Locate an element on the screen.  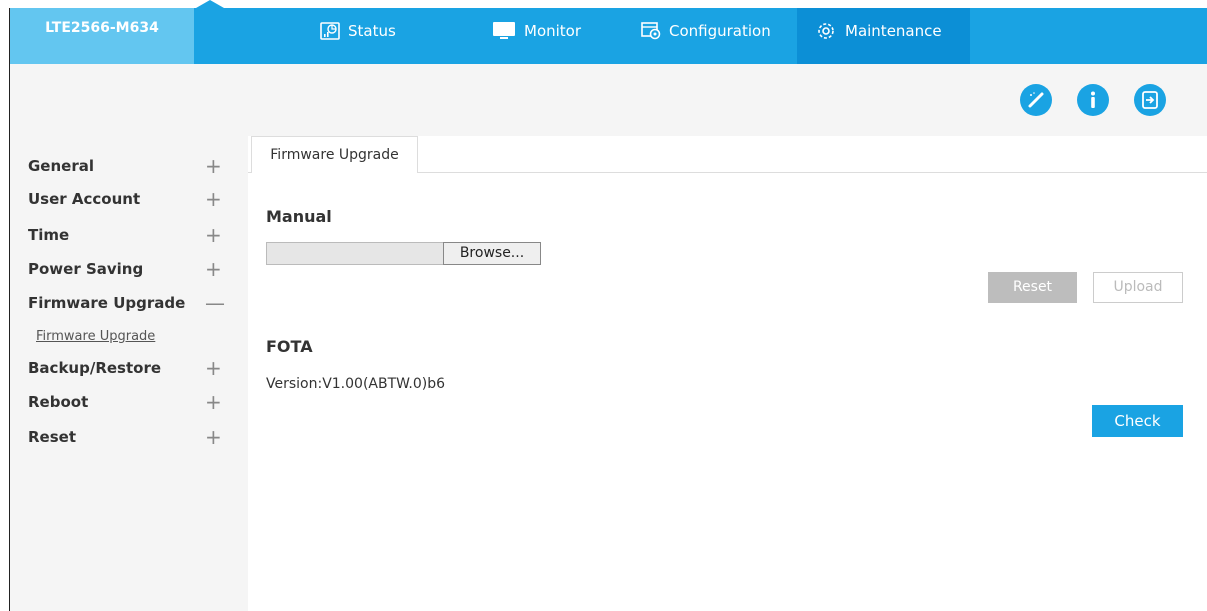
file-path-field is located at coordinates (355, 253).